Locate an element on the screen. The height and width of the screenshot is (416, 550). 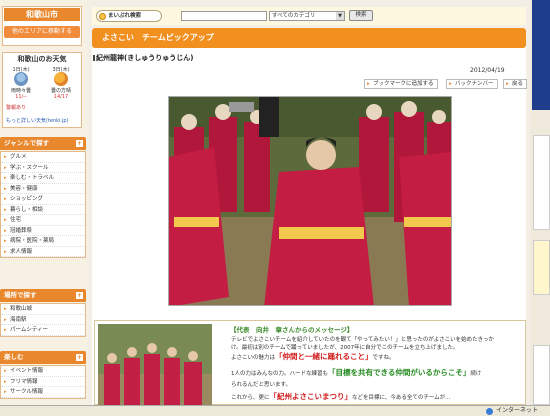
genre-item: グルメ is located at coordinates (43, 157).